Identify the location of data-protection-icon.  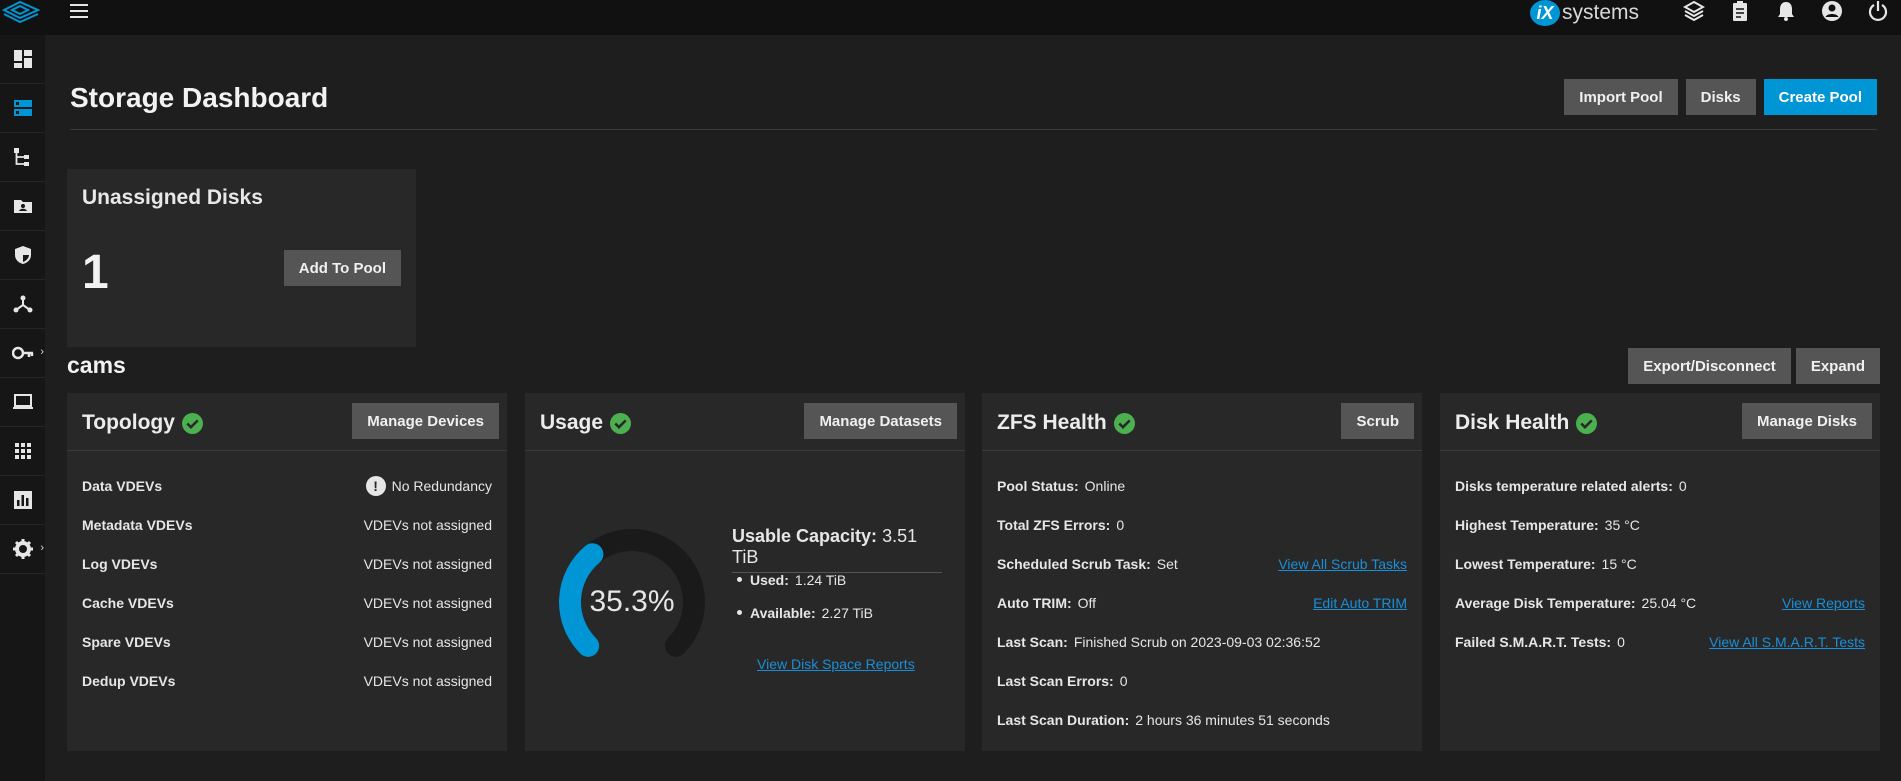
(22, 255).